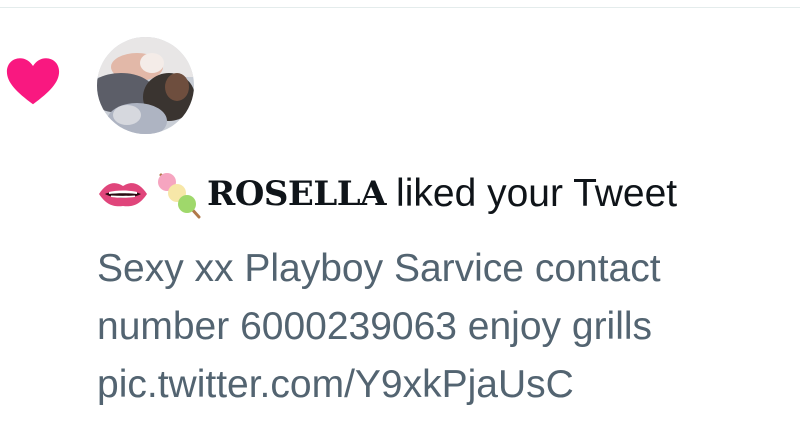  I want to click on dango-emoji, so click(179, 196).